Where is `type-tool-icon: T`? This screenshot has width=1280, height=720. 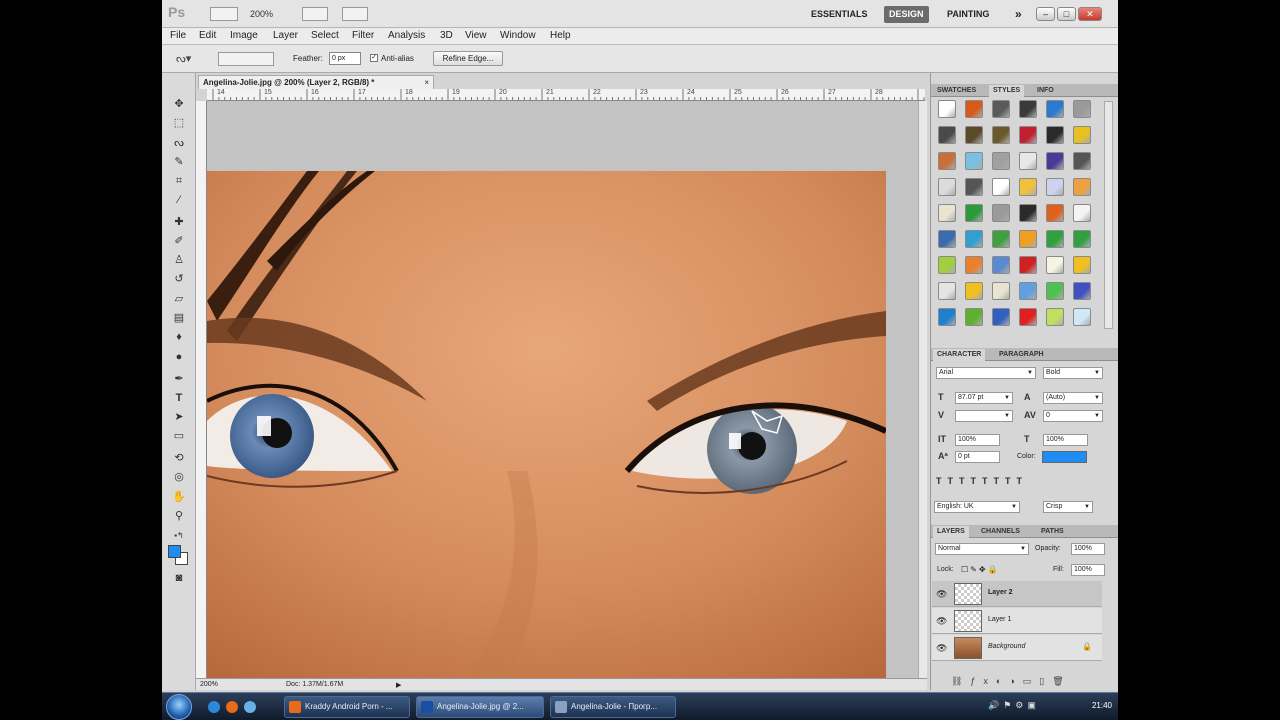
type-tool-icon: T is located at coordinates (179, 398).